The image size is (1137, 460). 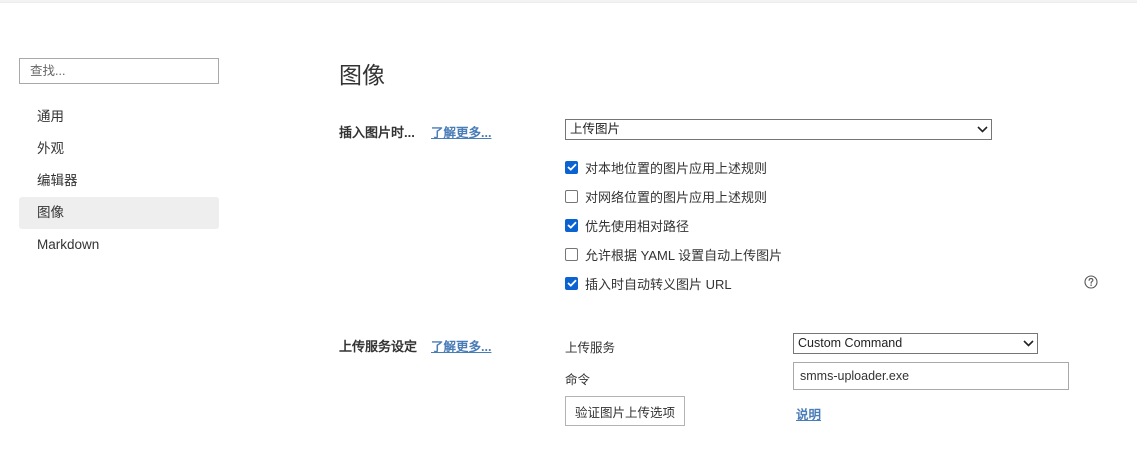 I want to click on checkbox-local-images, so click(x=571, y=167).